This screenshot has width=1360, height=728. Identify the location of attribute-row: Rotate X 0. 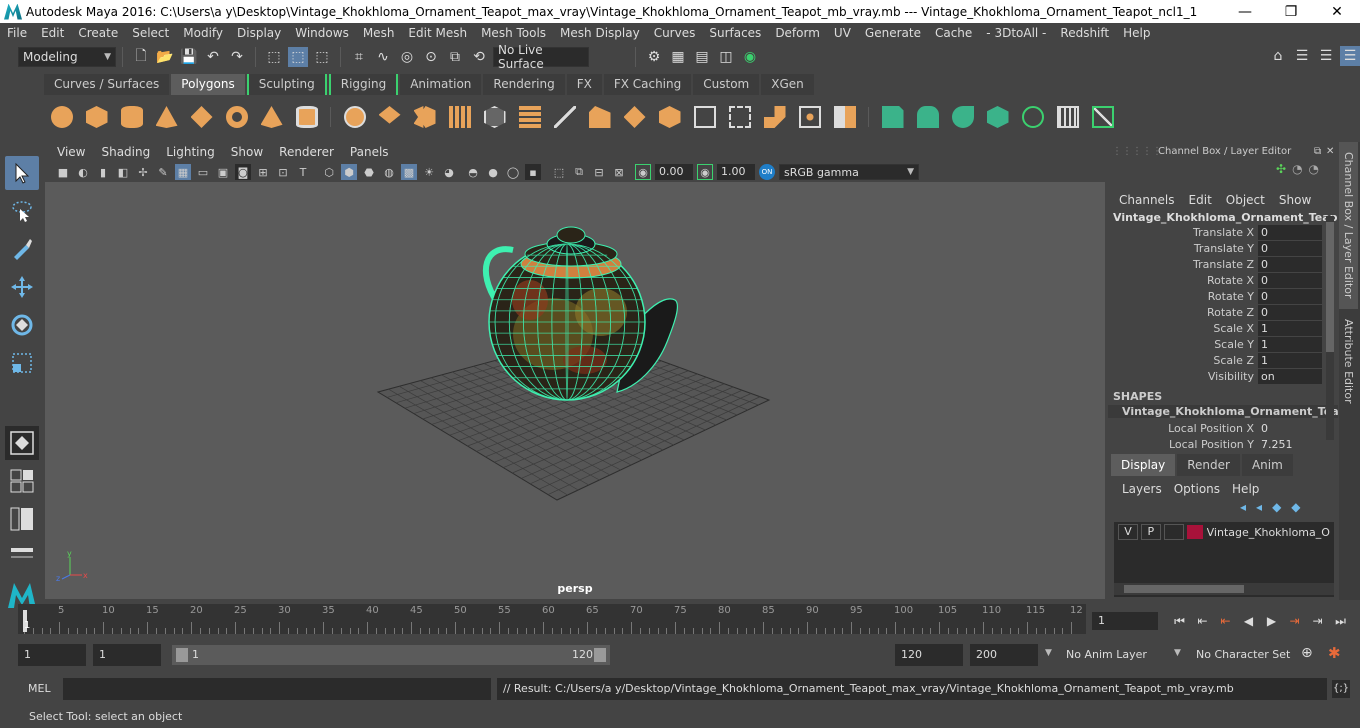
(1223, 280).